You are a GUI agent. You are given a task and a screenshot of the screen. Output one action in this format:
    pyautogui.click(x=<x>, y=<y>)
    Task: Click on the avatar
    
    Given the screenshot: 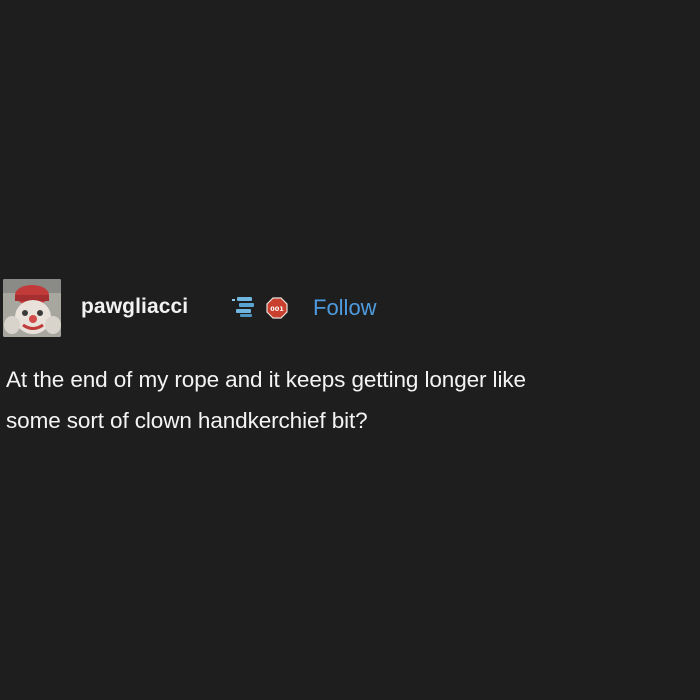 What is the action you would take?
    pyautogui.click(x=32, y=308)
    